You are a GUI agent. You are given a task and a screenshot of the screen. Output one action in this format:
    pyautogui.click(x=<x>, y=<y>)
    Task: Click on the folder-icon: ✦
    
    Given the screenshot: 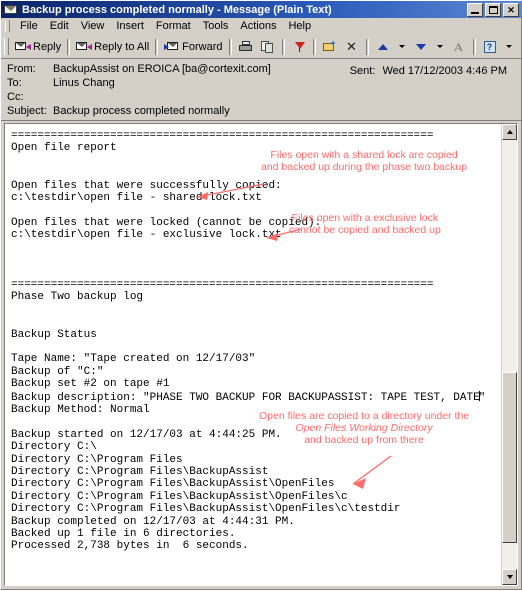 What is the action you would take?
    pyautogui.click(x=330, y=47)
    